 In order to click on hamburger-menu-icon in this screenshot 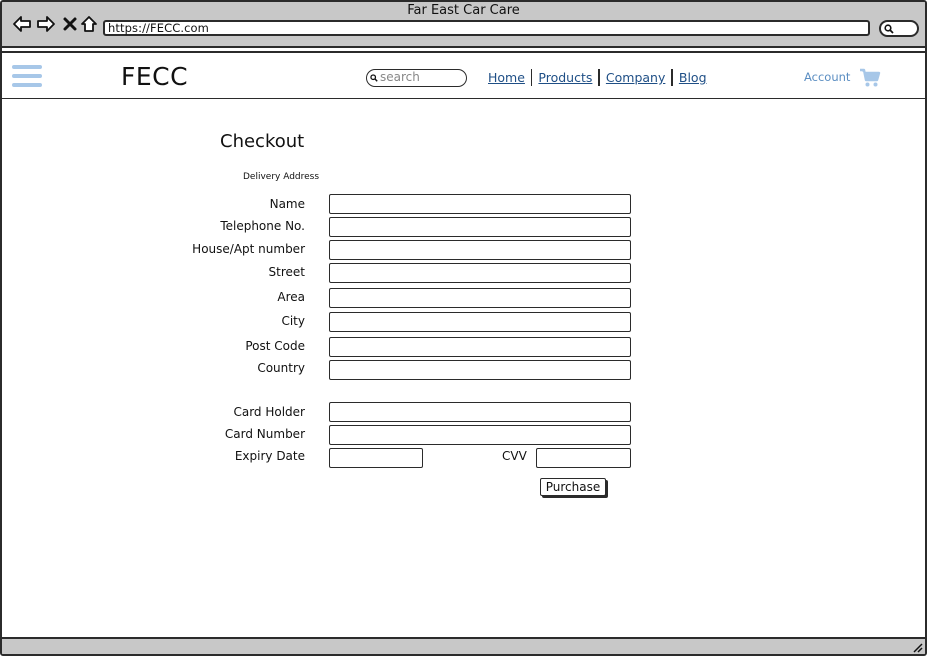, I will do `click(27, 77)`.